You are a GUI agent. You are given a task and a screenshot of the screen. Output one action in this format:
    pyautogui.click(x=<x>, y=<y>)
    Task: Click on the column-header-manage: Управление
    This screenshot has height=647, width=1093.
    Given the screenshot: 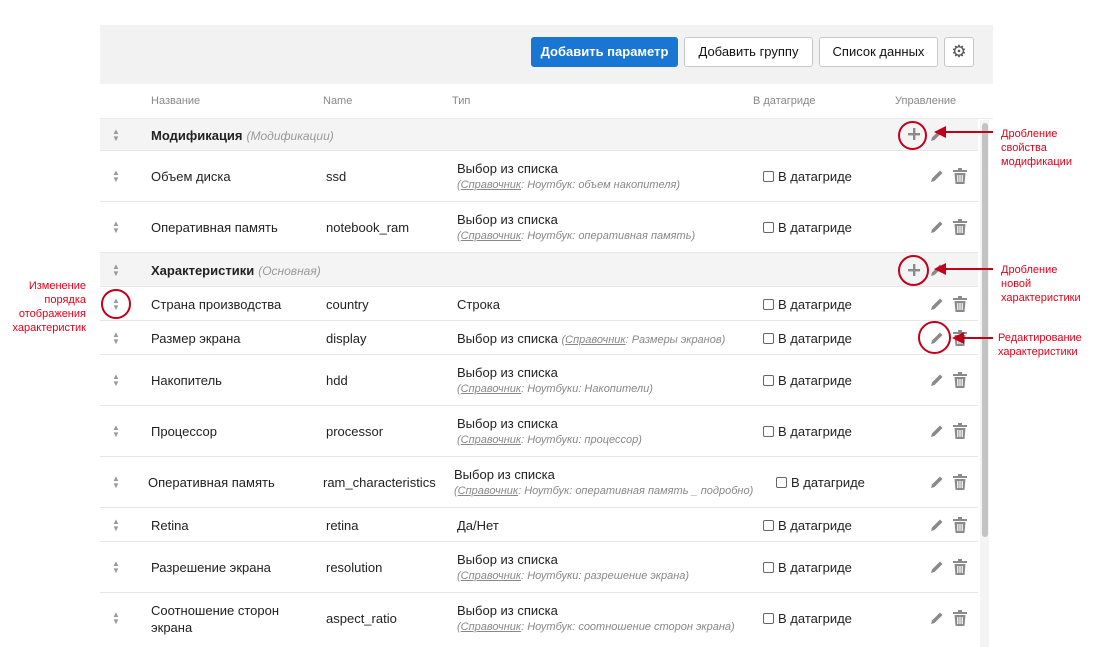 What is the action you would take?
    pyautogui.click(x=926, y=101)
    